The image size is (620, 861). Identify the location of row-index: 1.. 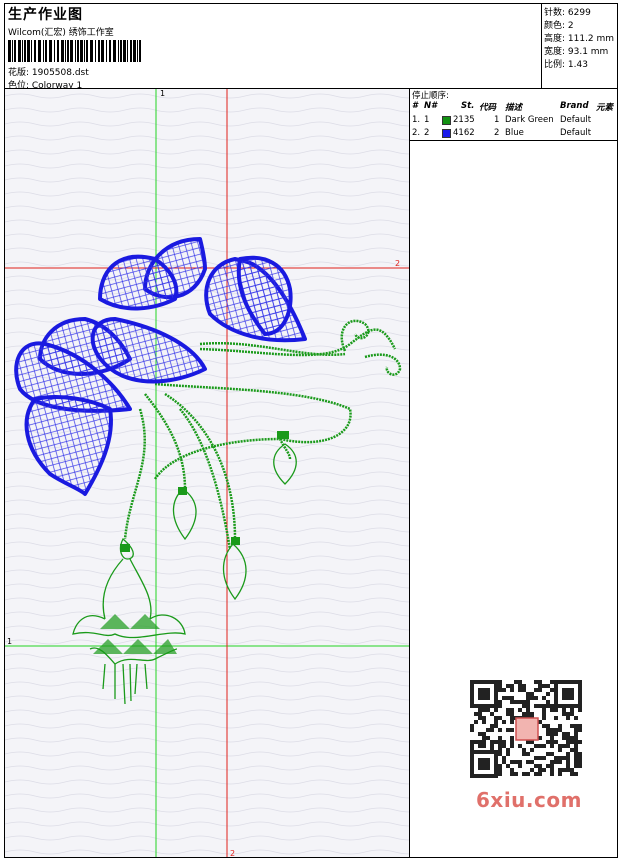
(416, 120).